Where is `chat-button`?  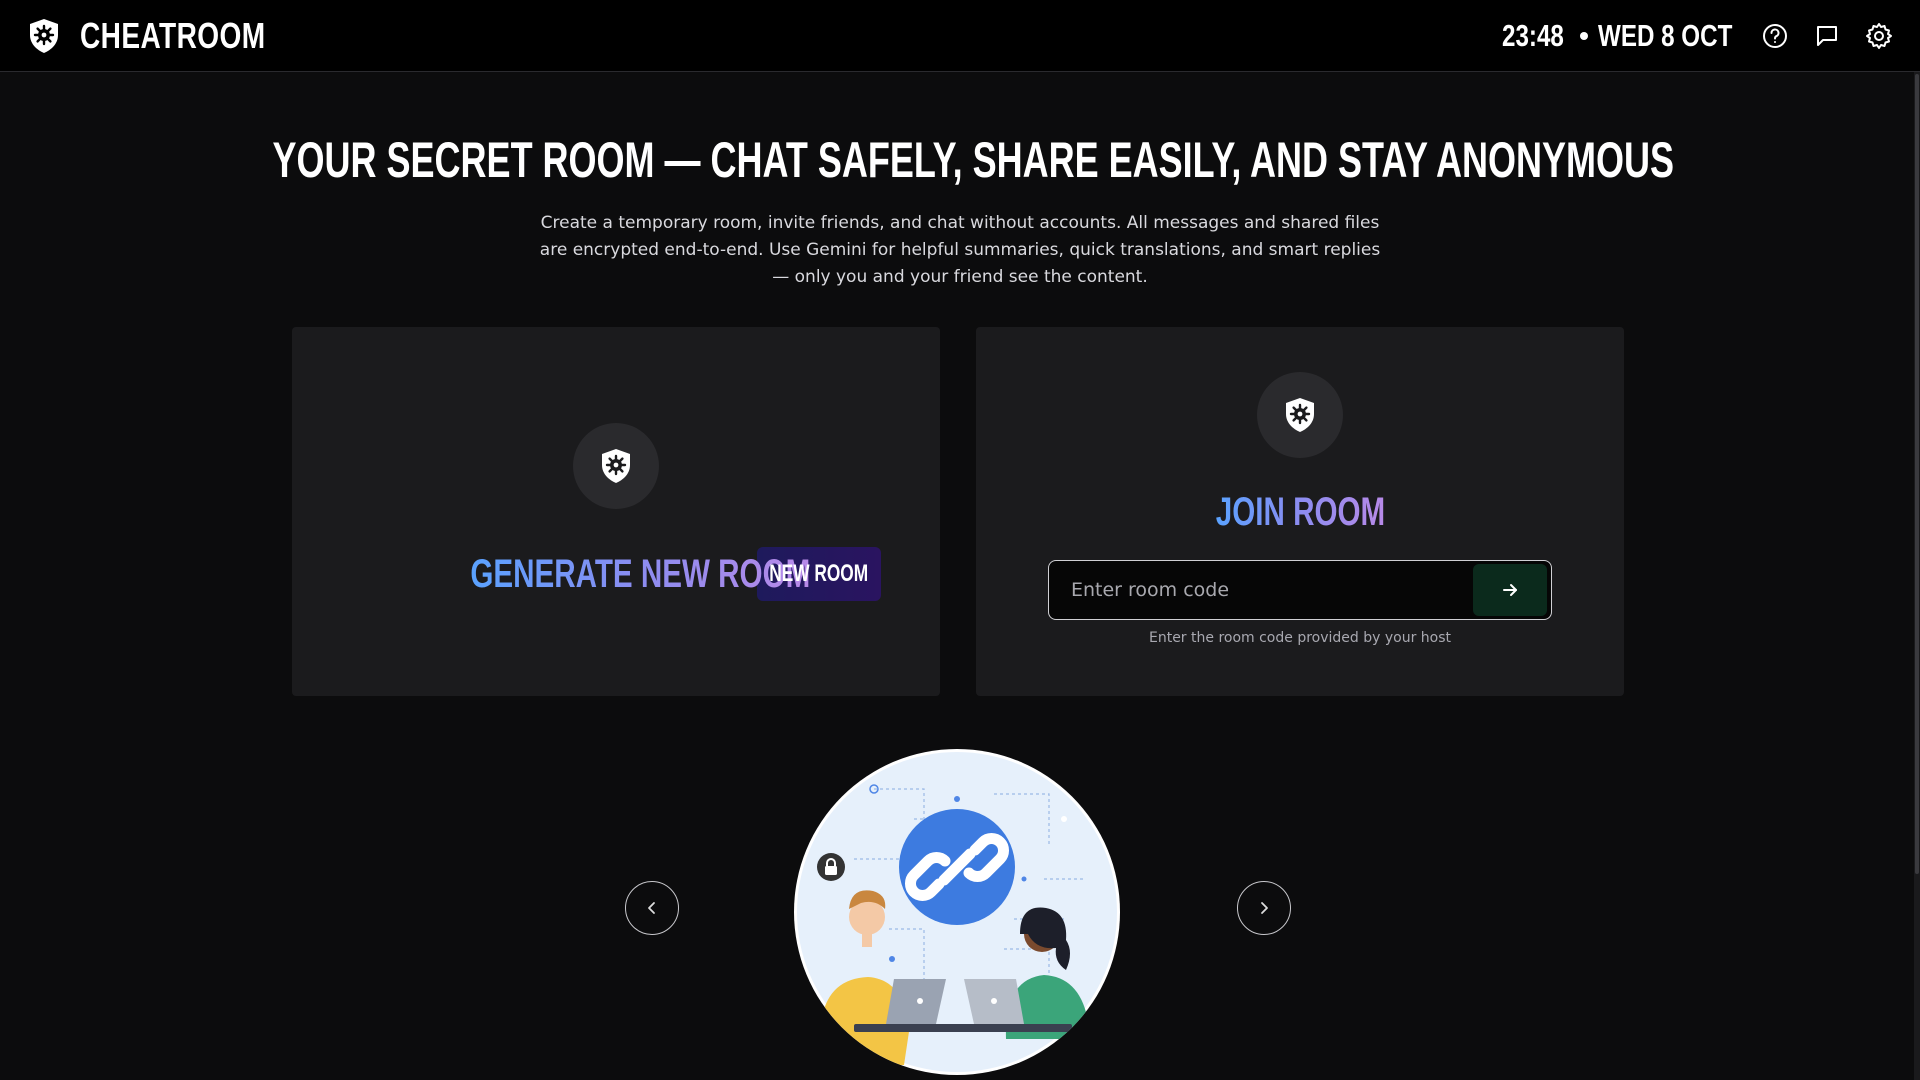
chat-button is located at coordinates (1827, 36).